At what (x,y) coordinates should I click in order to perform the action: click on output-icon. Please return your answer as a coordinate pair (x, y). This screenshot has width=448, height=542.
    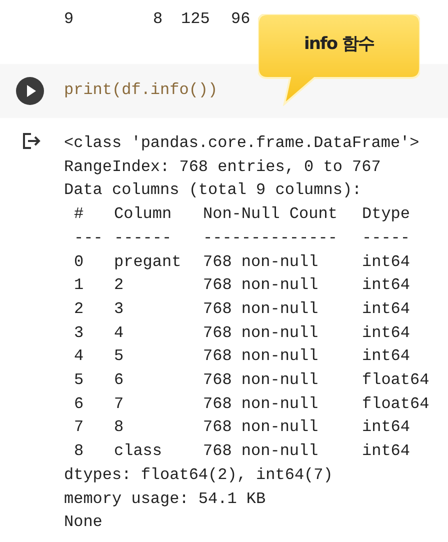
    Looking at the image, I should click on (32, 141).